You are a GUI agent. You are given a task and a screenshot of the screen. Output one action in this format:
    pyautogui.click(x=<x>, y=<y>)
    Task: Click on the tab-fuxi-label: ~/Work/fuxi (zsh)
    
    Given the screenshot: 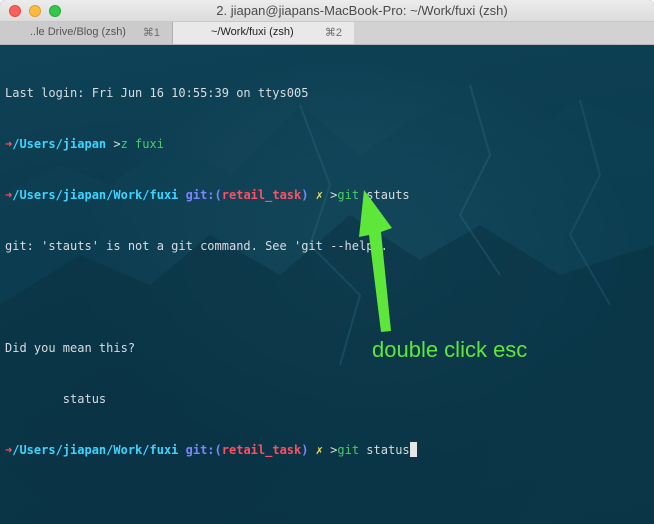 What is the action you would take?
    pyautogui.click(x=252, y=32)
    